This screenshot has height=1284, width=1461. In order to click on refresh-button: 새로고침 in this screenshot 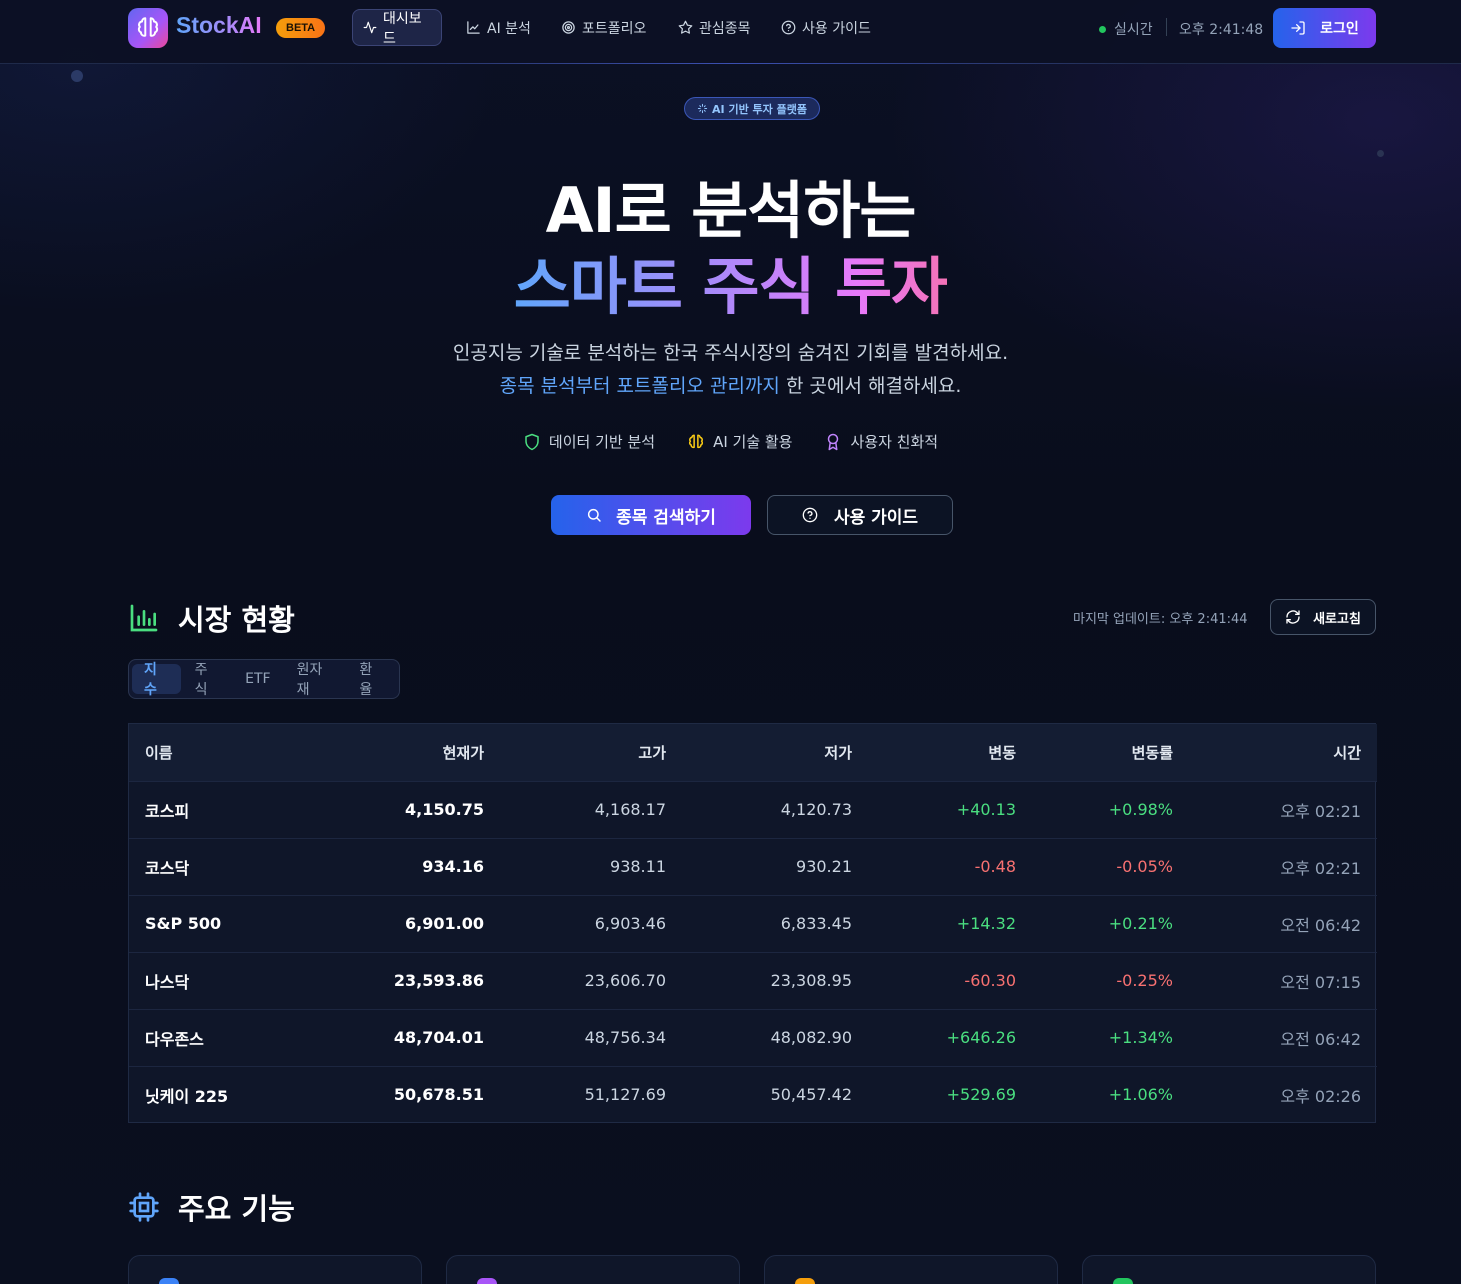, I will do `click(1323, 617)`.